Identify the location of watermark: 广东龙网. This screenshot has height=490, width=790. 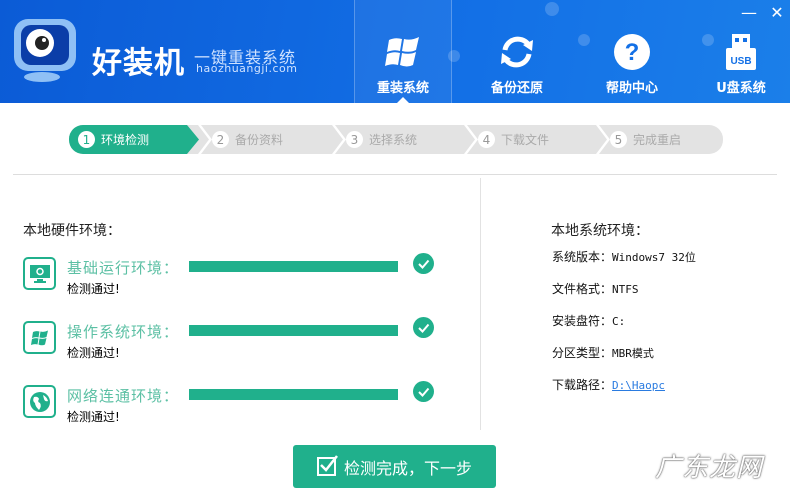
(709, 468).